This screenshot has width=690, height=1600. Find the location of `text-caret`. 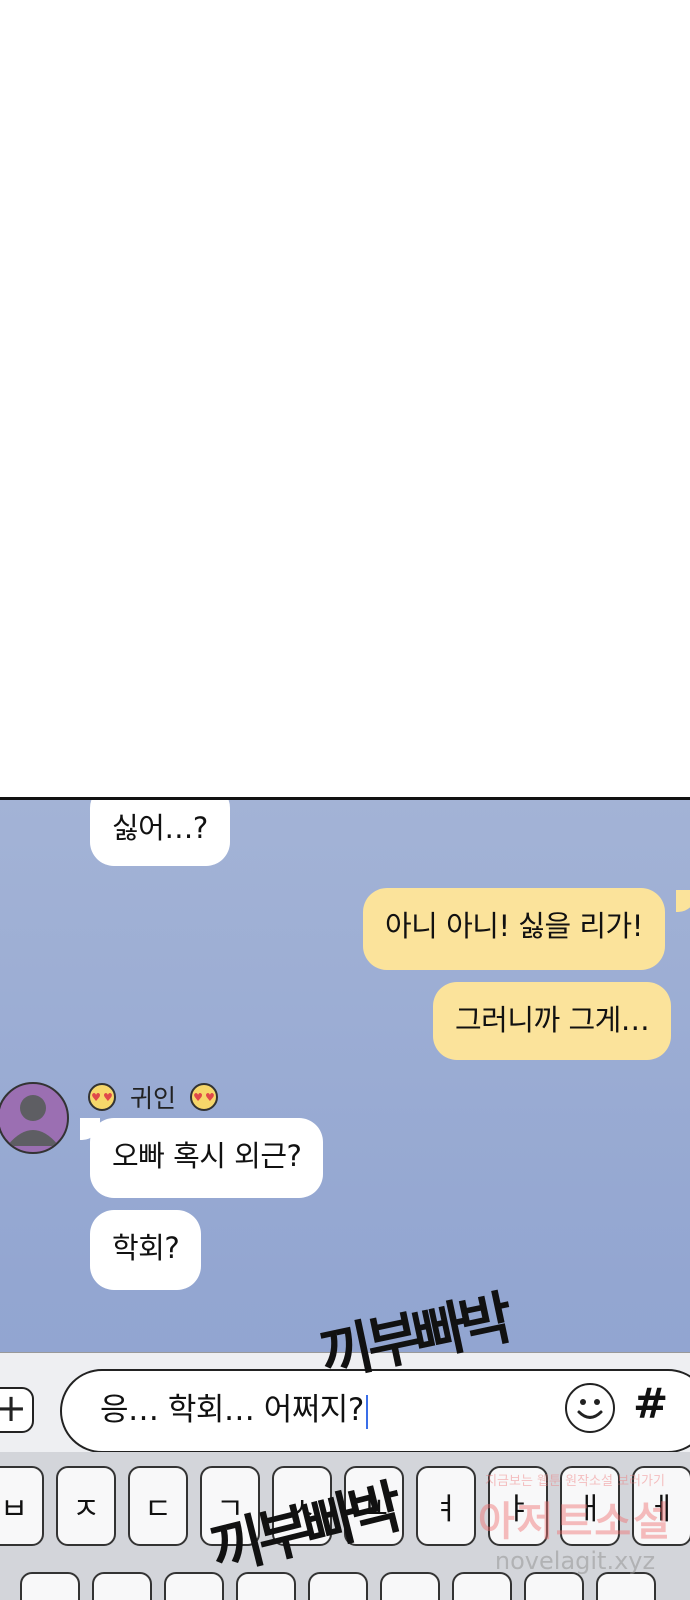

text-caret is located at coordinates (366, 1411).